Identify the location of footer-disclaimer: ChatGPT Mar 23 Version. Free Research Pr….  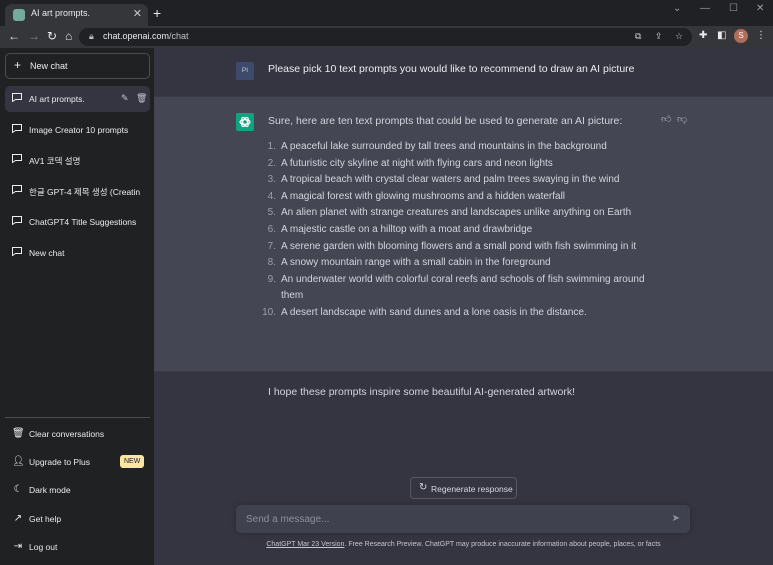
(463, 544).